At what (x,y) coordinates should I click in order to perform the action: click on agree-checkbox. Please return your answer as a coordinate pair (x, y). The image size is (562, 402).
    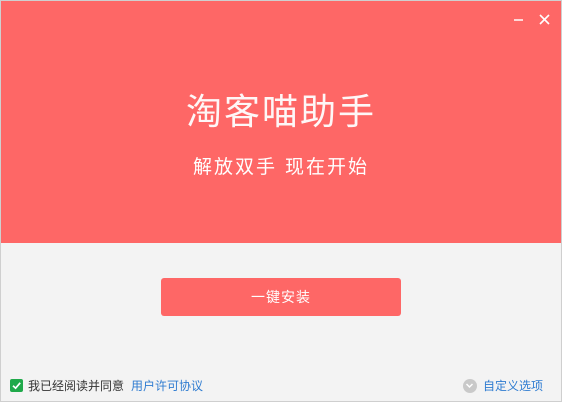
    Looking at the image, I should click on (16, 385).